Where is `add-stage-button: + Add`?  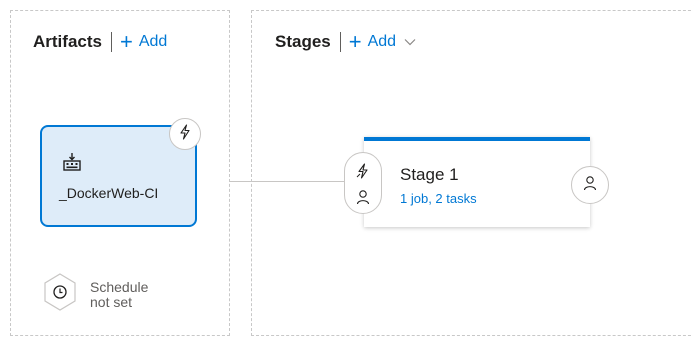
add-stage-button: + Add is located at coordinates (382, 42).